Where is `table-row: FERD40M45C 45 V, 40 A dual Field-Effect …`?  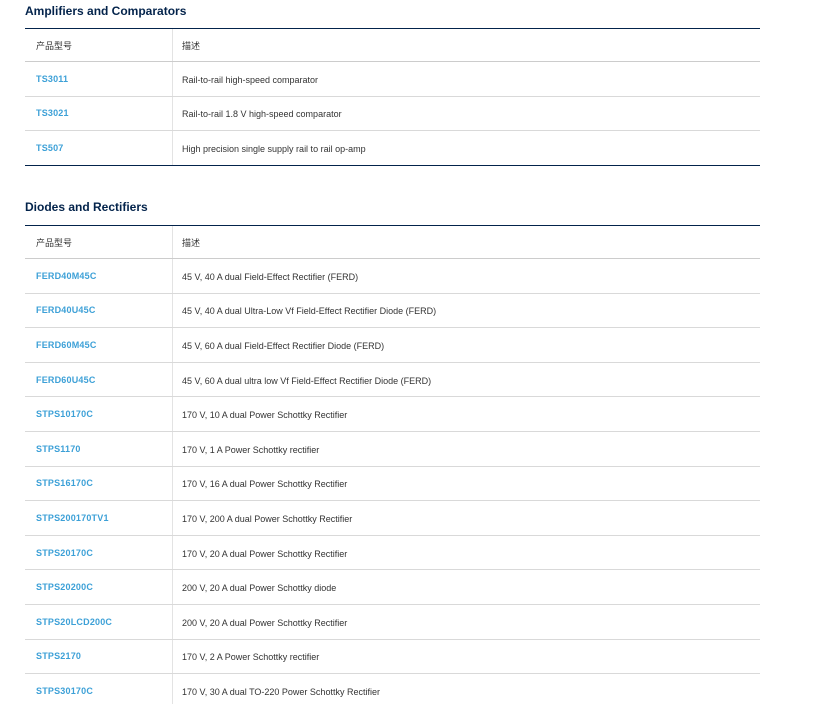 table-row: FERD40M45C 45 V, 40 A dual Field-Effect … is located at coordinates (392, 276).